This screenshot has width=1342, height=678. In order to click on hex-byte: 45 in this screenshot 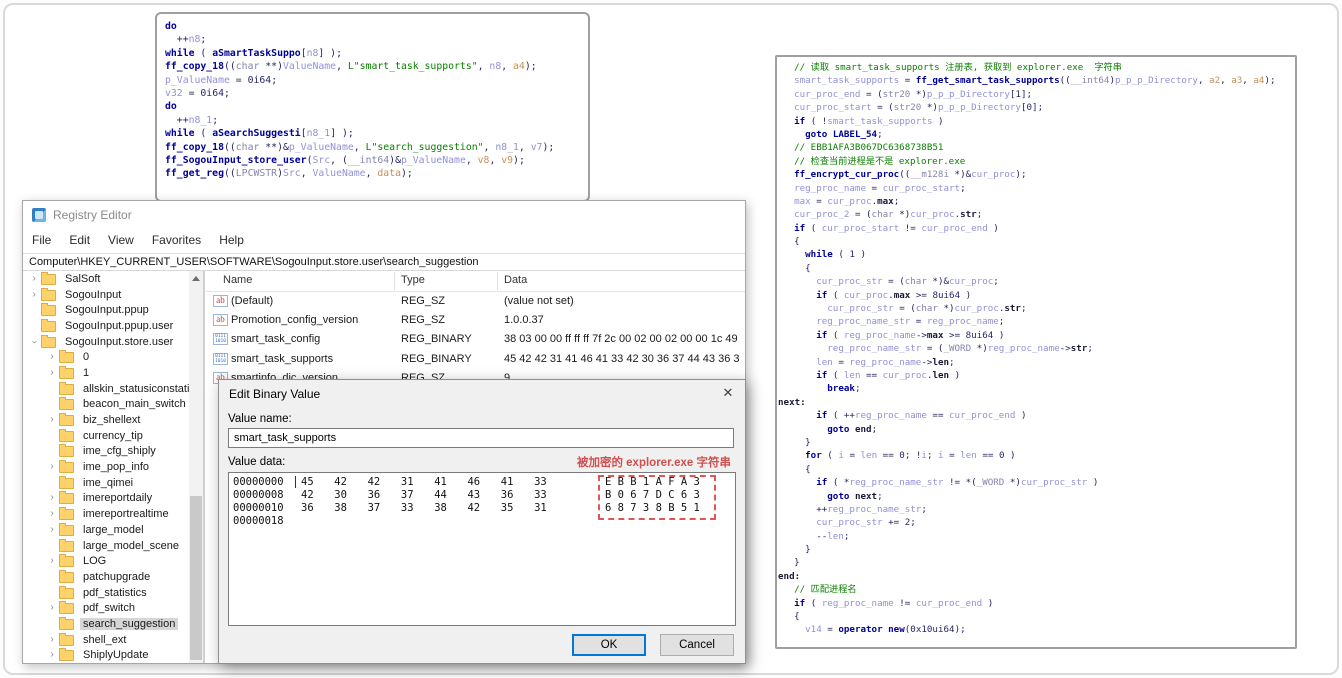, I will do `click(317, 482)`.